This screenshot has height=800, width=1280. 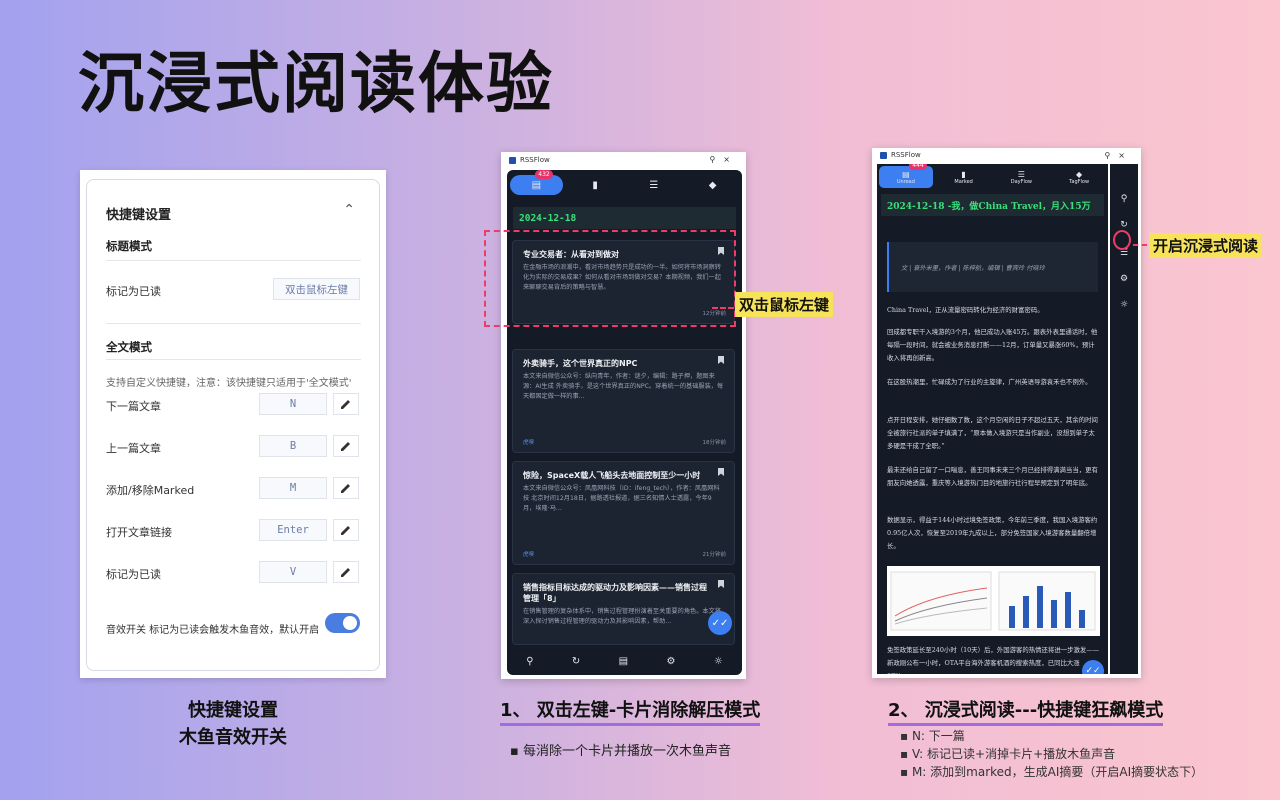 I want to click on card-title: 销售指标目标达成的驱动力及影响因素——销售过程管理「8」, so click(x=615, y=593).